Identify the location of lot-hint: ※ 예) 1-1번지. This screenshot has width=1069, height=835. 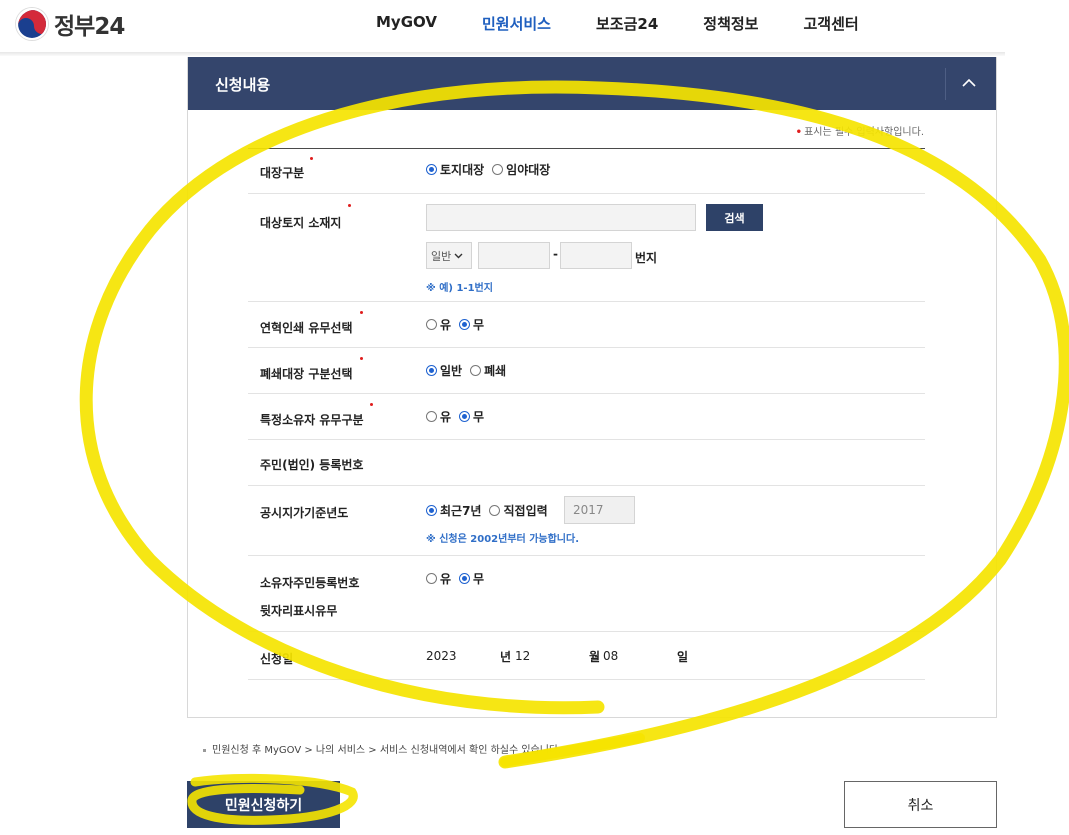
(459, 288).